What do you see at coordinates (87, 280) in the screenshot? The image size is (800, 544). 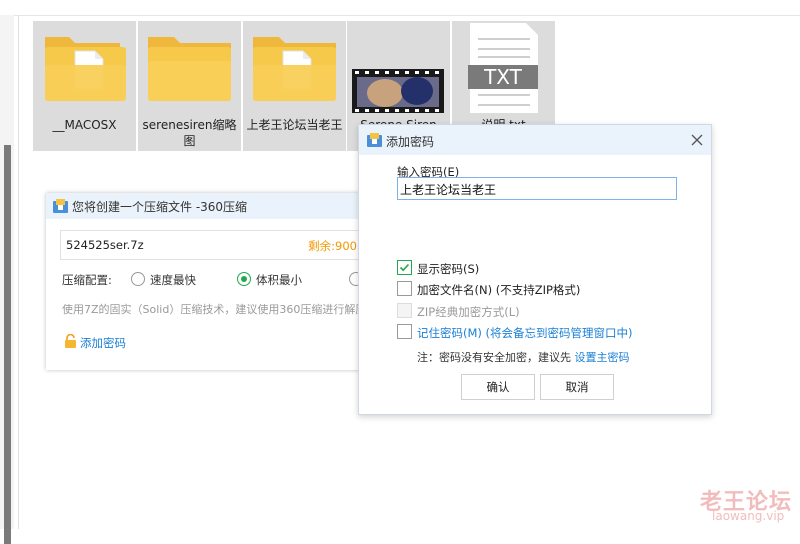 I see `compress-config-label: 压缩配置:` at bounding box center [87, 280].